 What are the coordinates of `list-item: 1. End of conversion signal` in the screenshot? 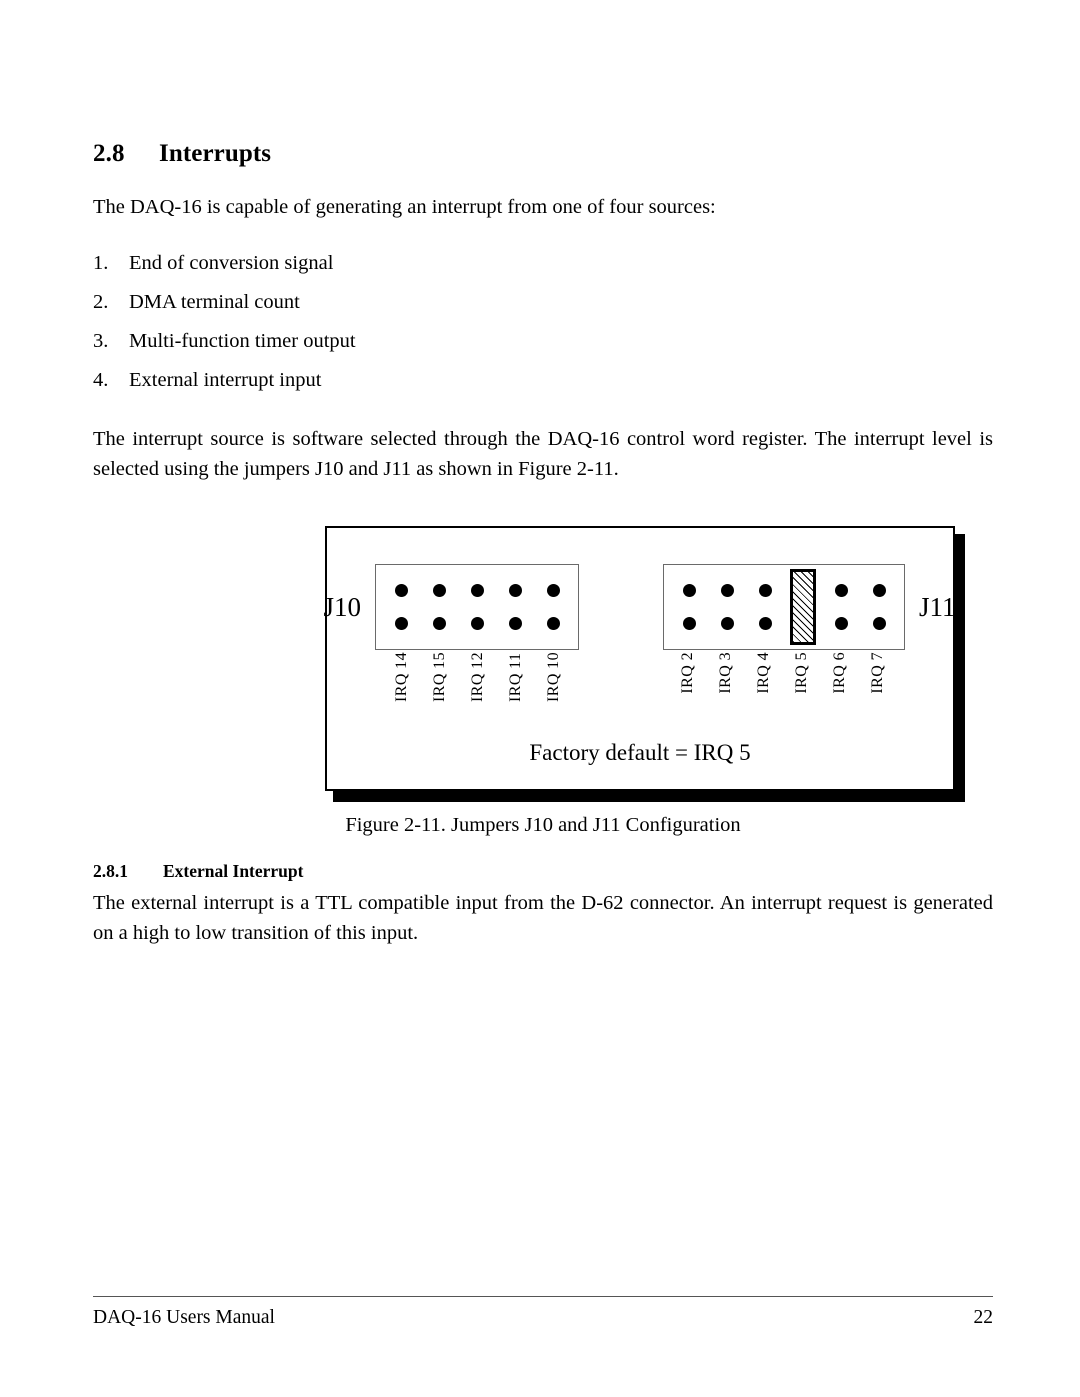 It's located at (543, 263).